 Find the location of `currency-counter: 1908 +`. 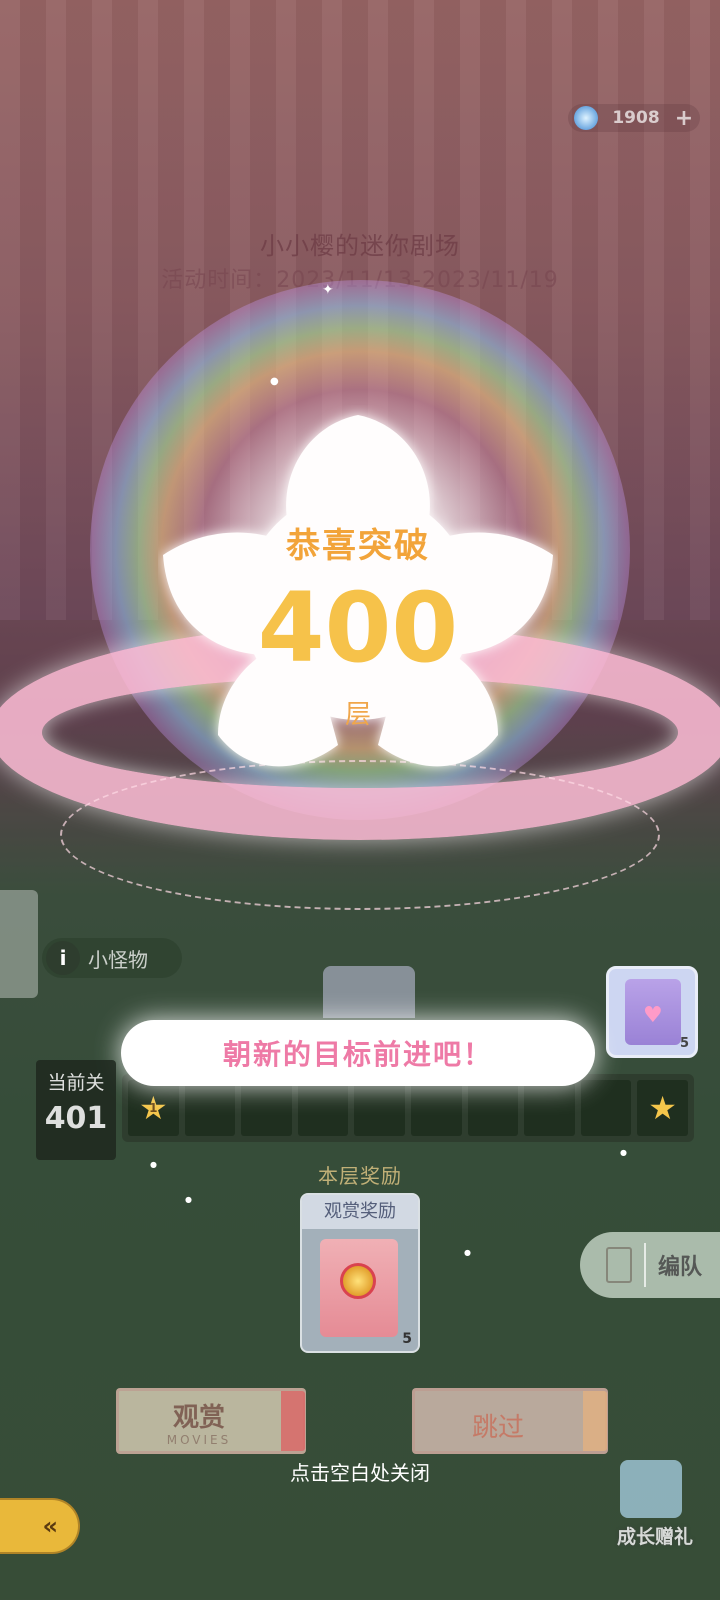

currency-counter: 1908 + is located at coordinates (634, 118).